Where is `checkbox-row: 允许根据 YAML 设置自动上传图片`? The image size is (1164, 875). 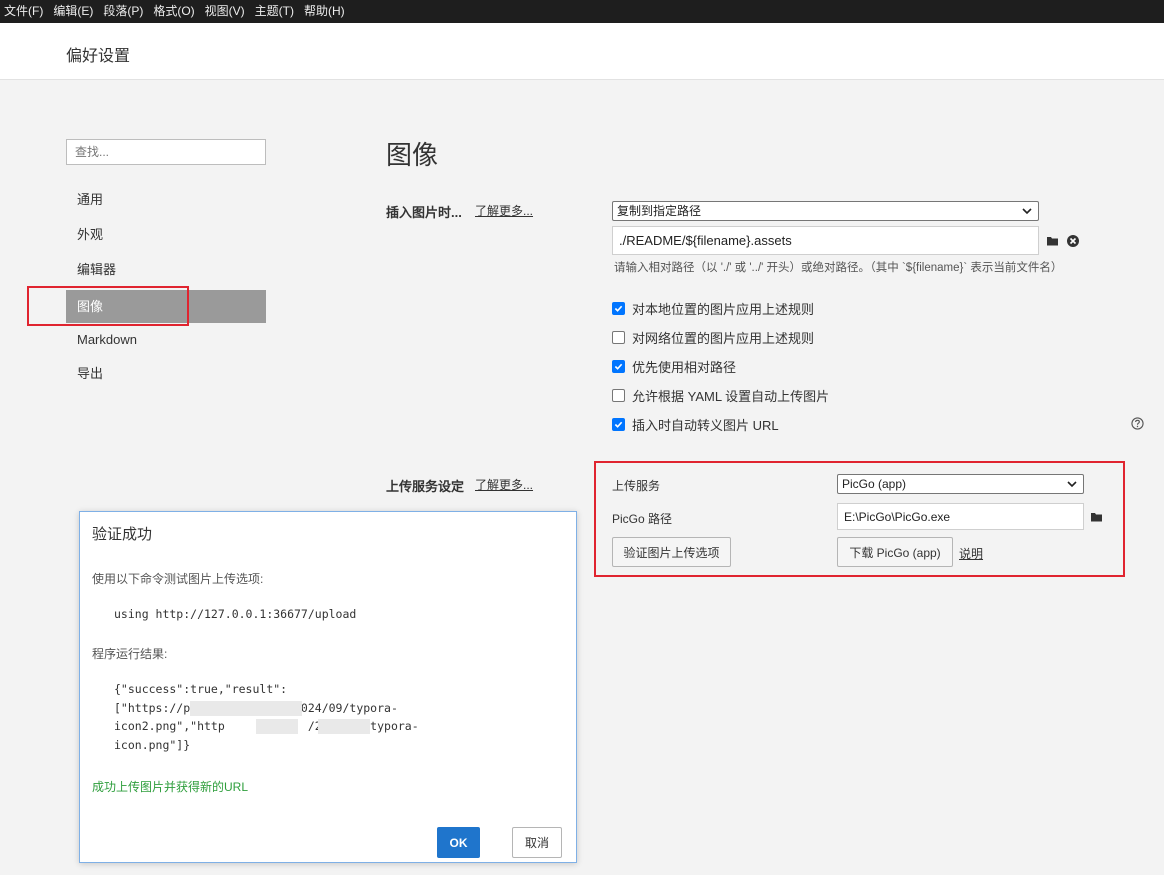 checkbox-row: 允许根据 YAML 设置自动上传图片 is located at coordinates (720, 395).